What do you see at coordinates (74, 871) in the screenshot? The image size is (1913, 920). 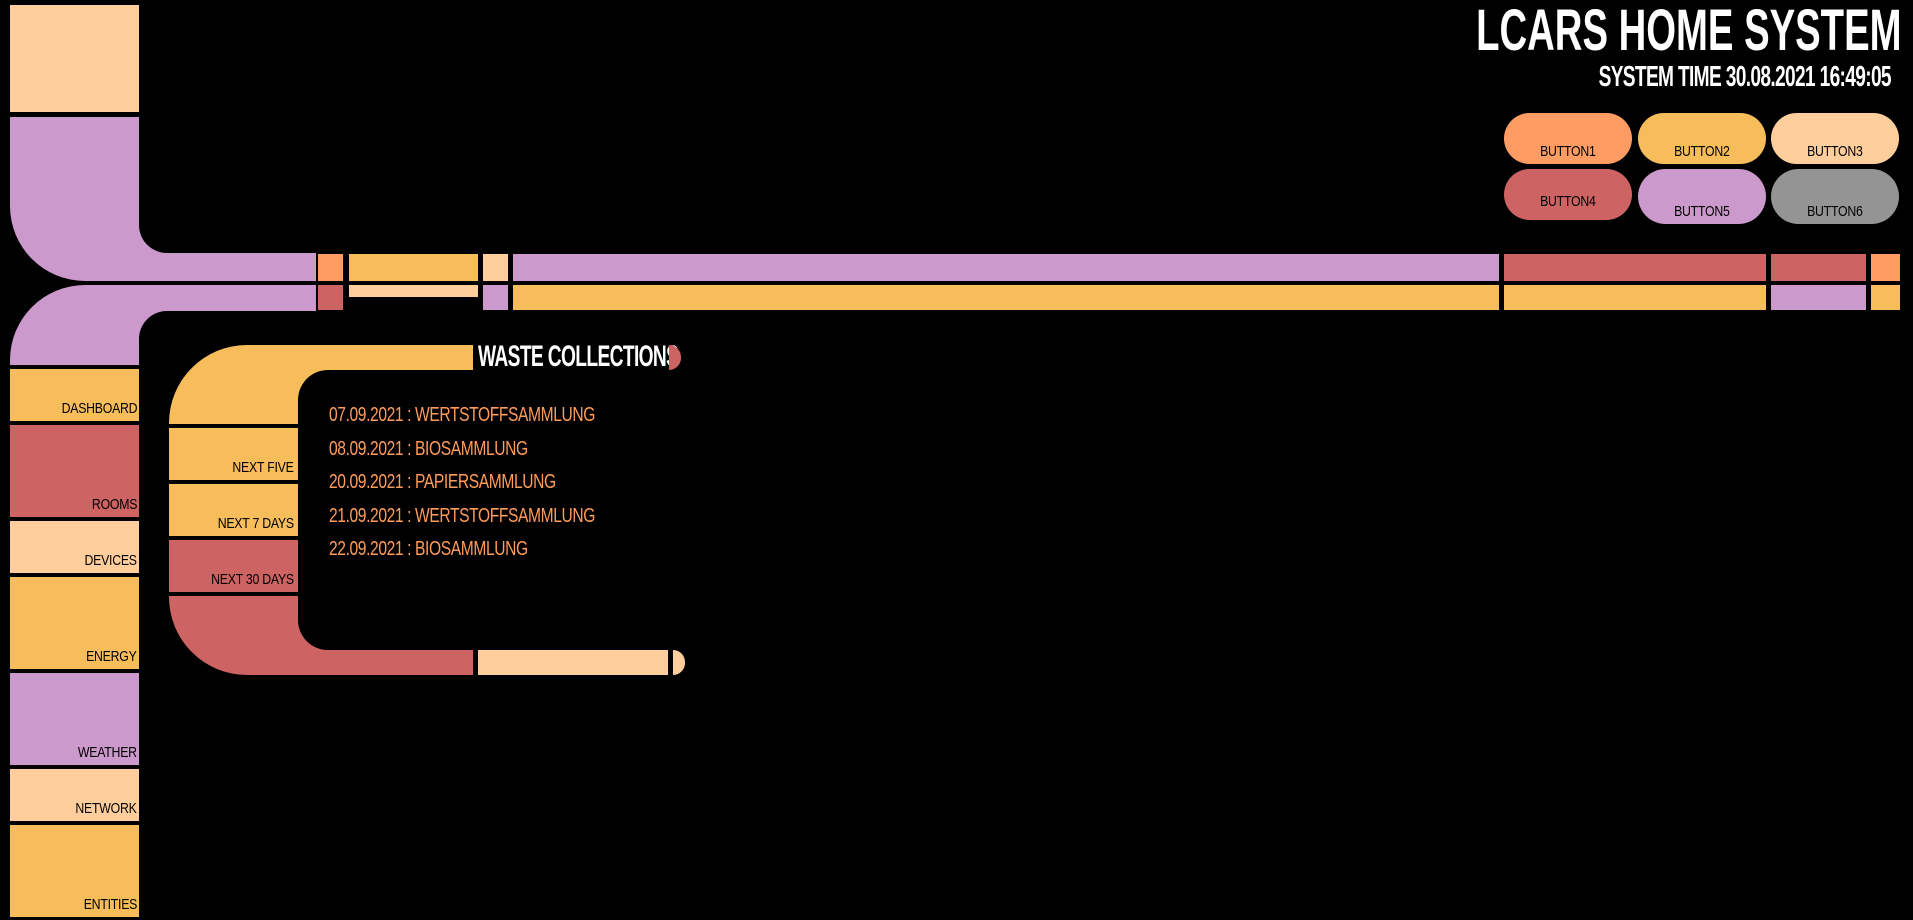 I see `sidebar-item-entities: ENTITIES` at bounding box center [74, 871].